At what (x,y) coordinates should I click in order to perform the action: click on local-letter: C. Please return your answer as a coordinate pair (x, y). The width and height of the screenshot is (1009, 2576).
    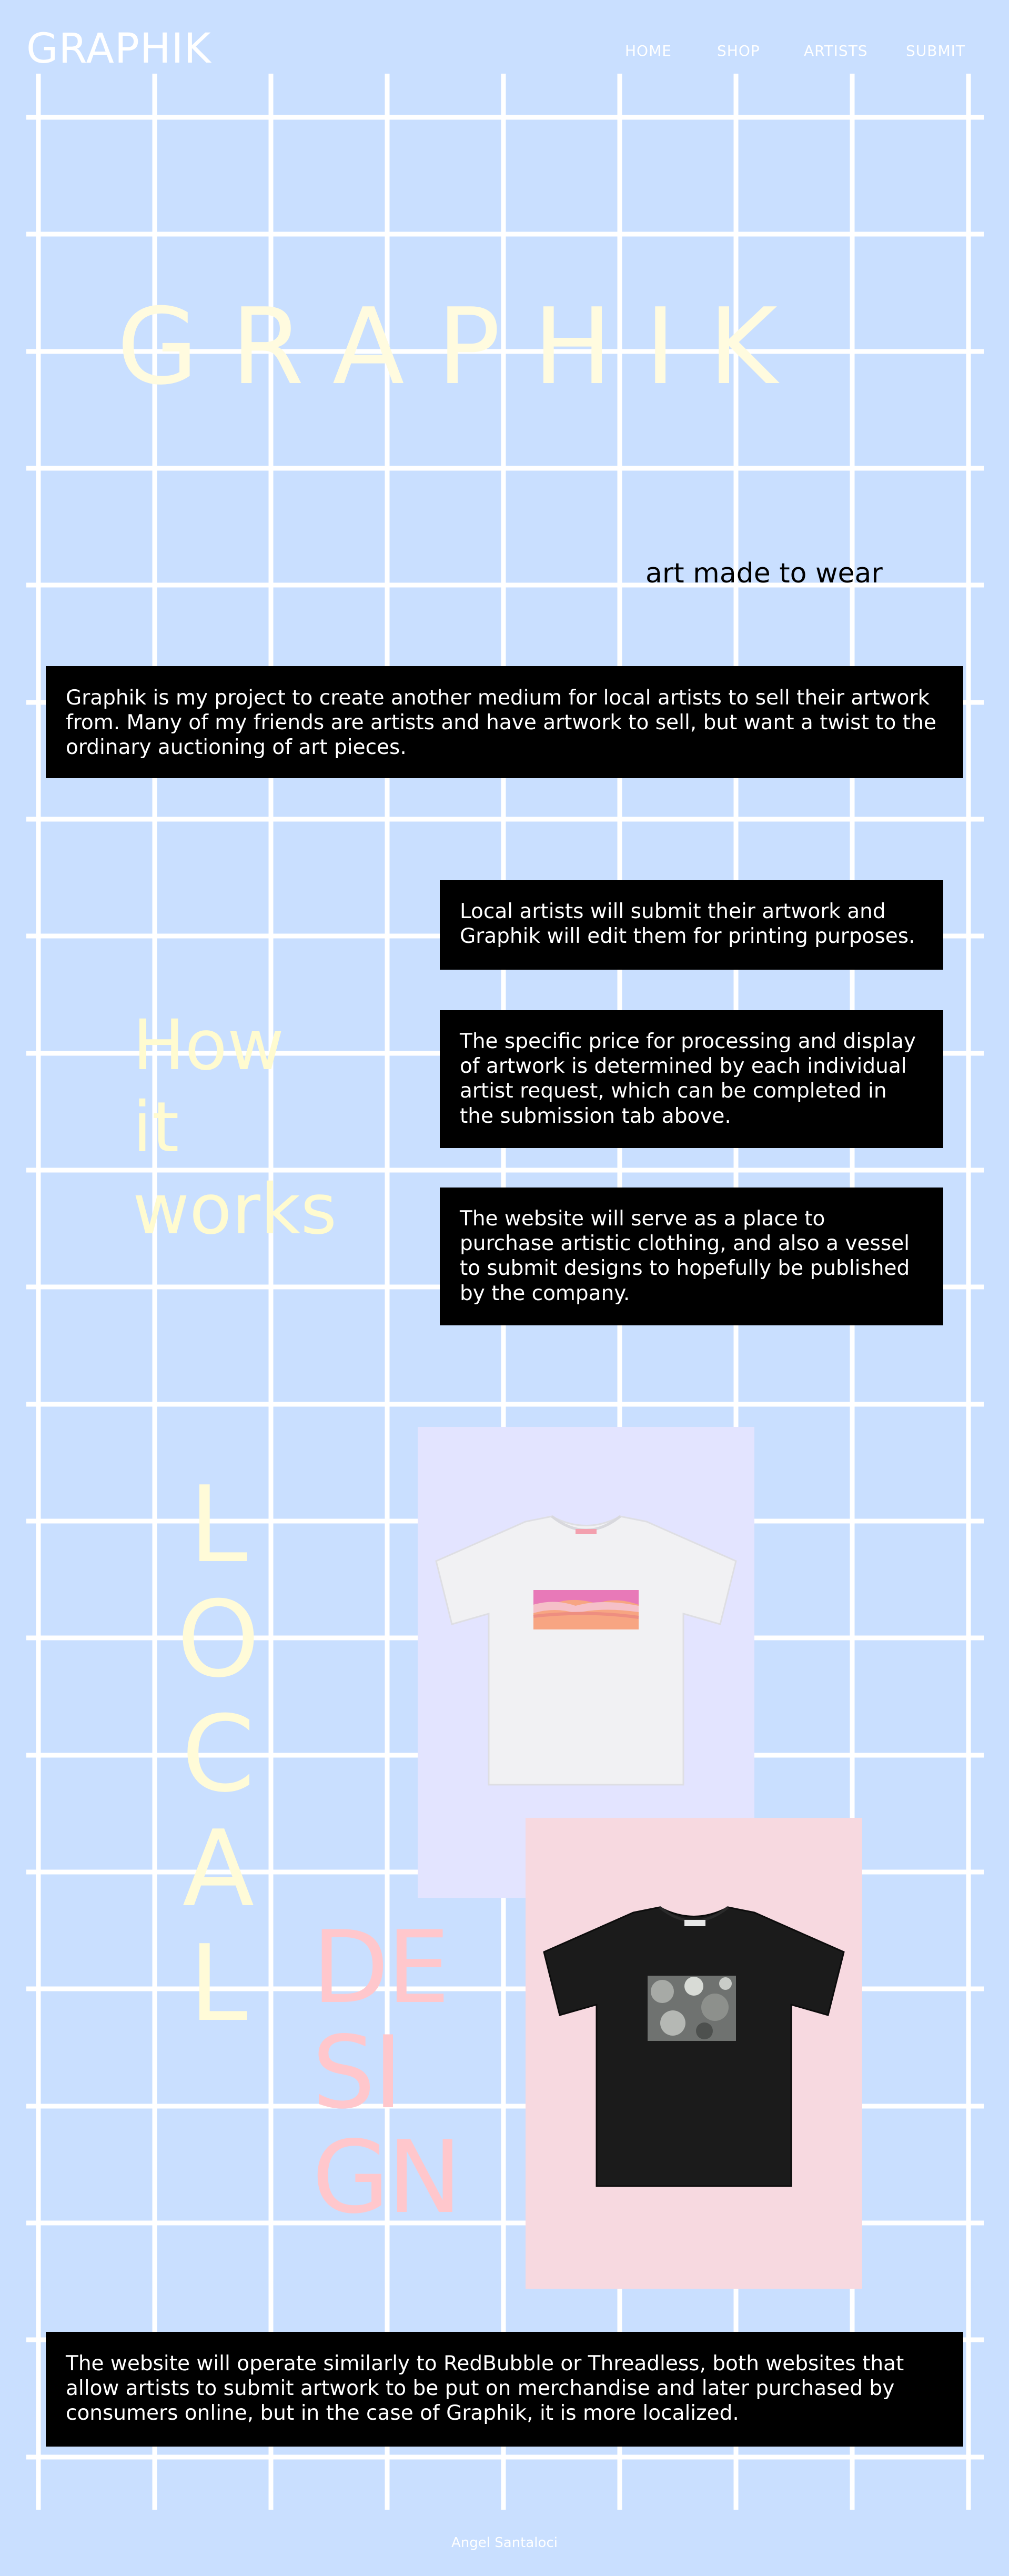
    Looking at the image, I should click on (218, 1755).